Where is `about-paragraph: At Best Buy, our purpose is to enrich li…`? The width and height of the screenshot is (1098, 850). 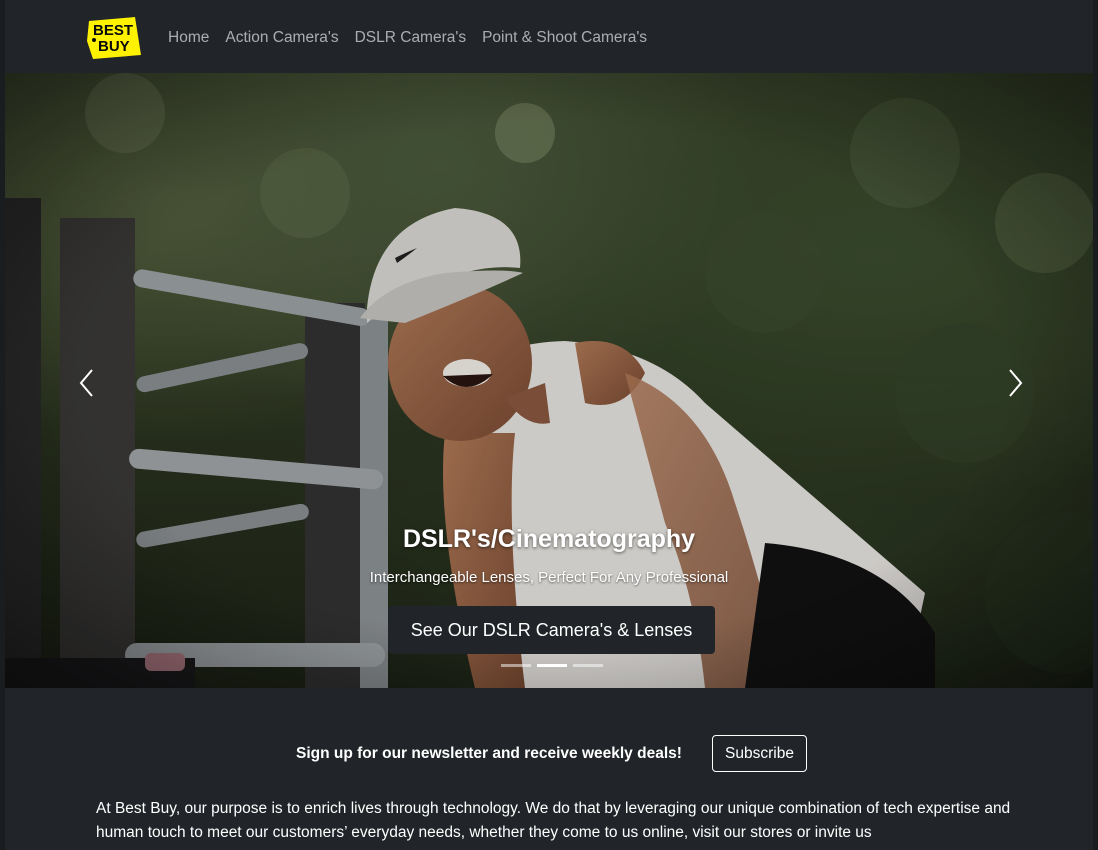 about-paragraph: At Best Buy, our purpose is to enrich li… is located at coordinates (553, 820).